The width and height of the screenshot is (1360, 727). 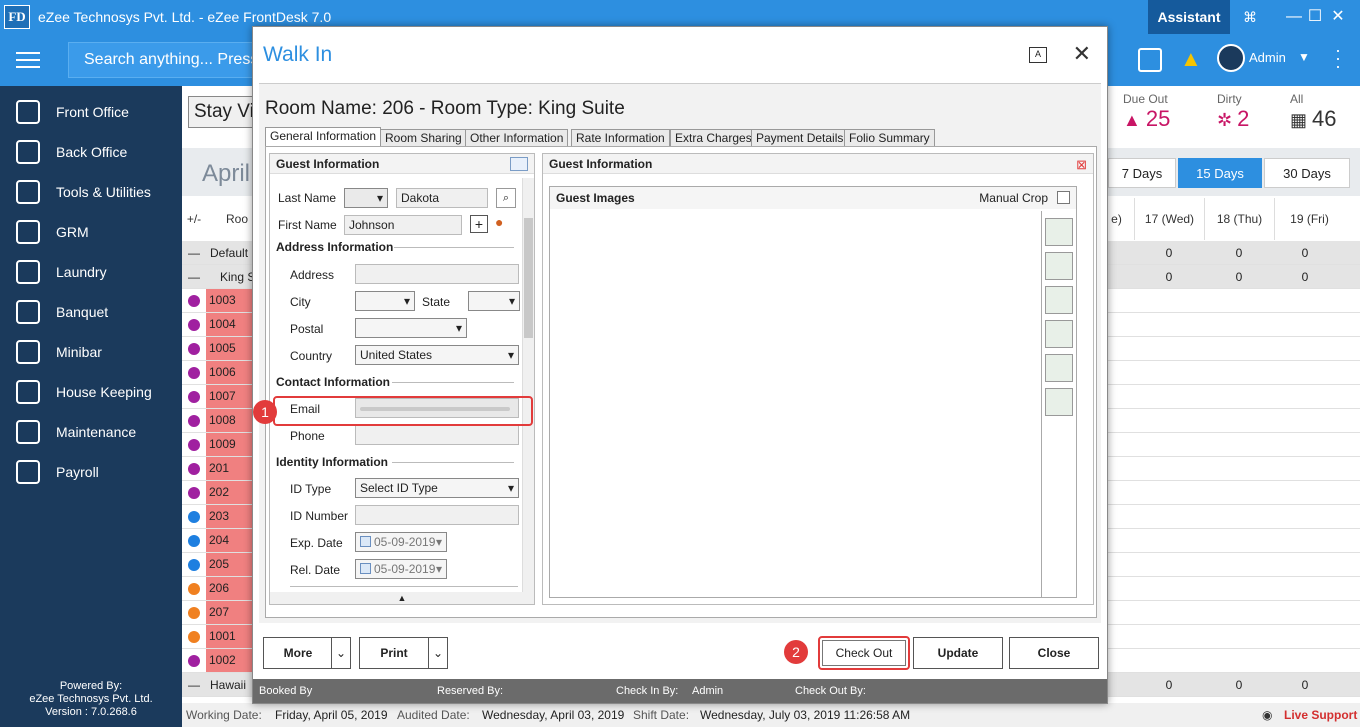 I want to click on form-scrollbar, so click(x=528, y=385).